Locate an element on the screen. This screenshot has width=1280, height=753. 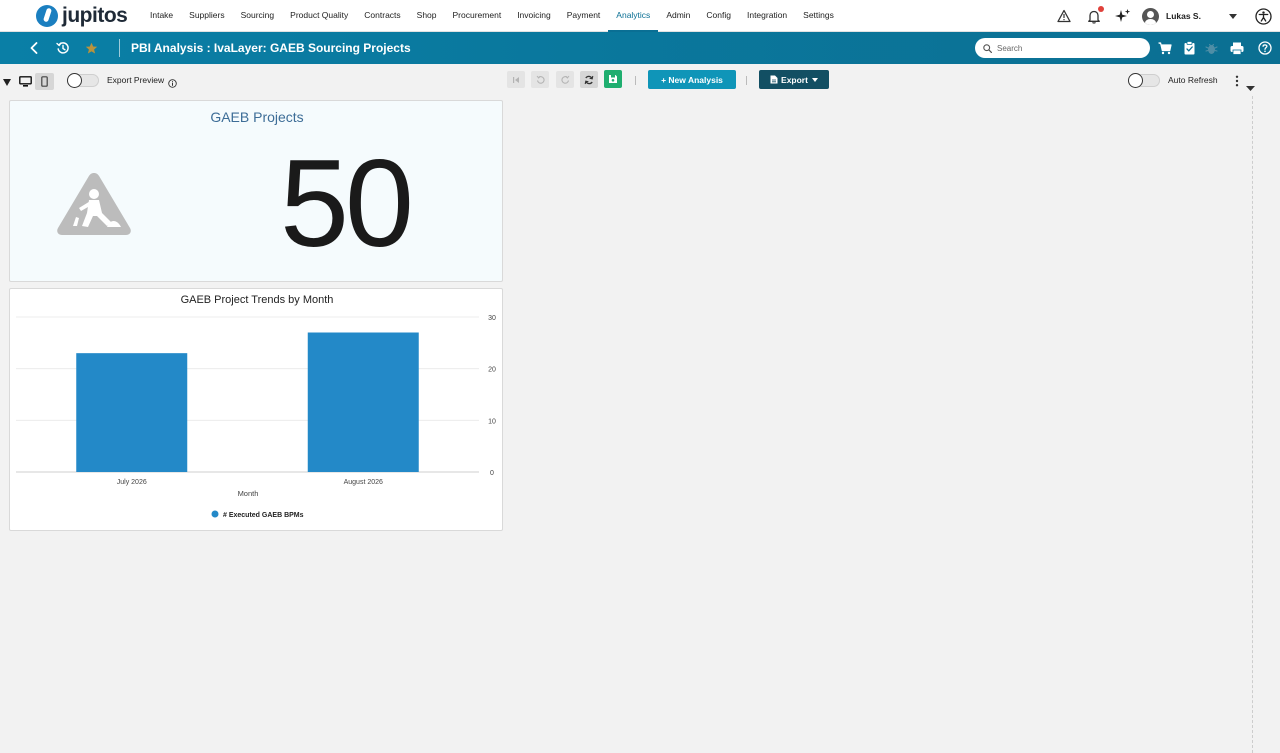
canvas-boundary is located at coordinates (1252, 424).